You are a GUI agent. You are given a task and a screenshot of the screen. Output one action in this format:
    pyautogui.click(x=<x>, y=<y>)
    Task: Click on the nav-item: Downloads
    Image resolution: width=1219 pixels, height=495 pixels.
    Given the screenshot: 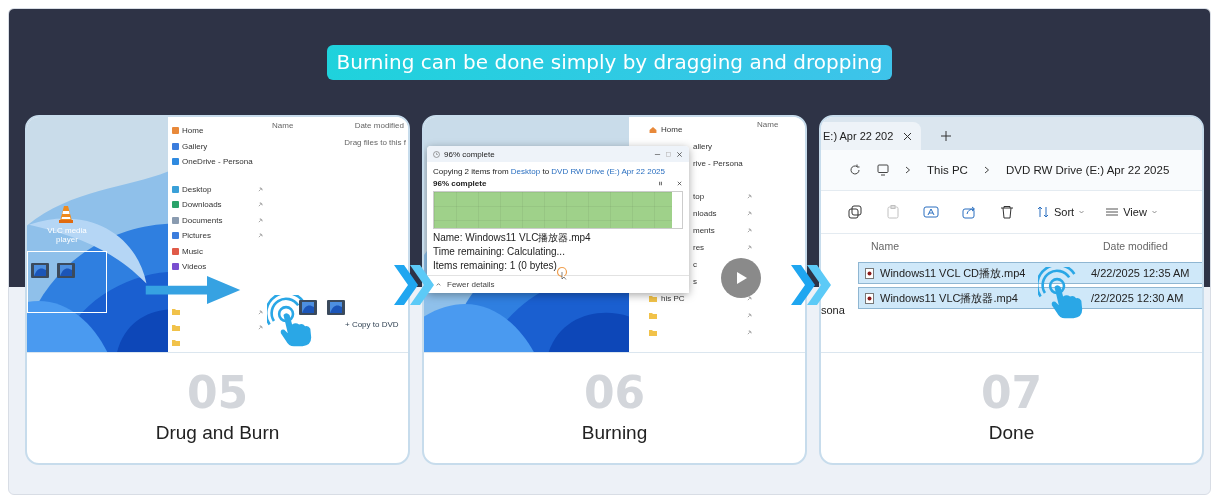 What is the action you would take?
    pyautogui.click(x=218, y=205)
    